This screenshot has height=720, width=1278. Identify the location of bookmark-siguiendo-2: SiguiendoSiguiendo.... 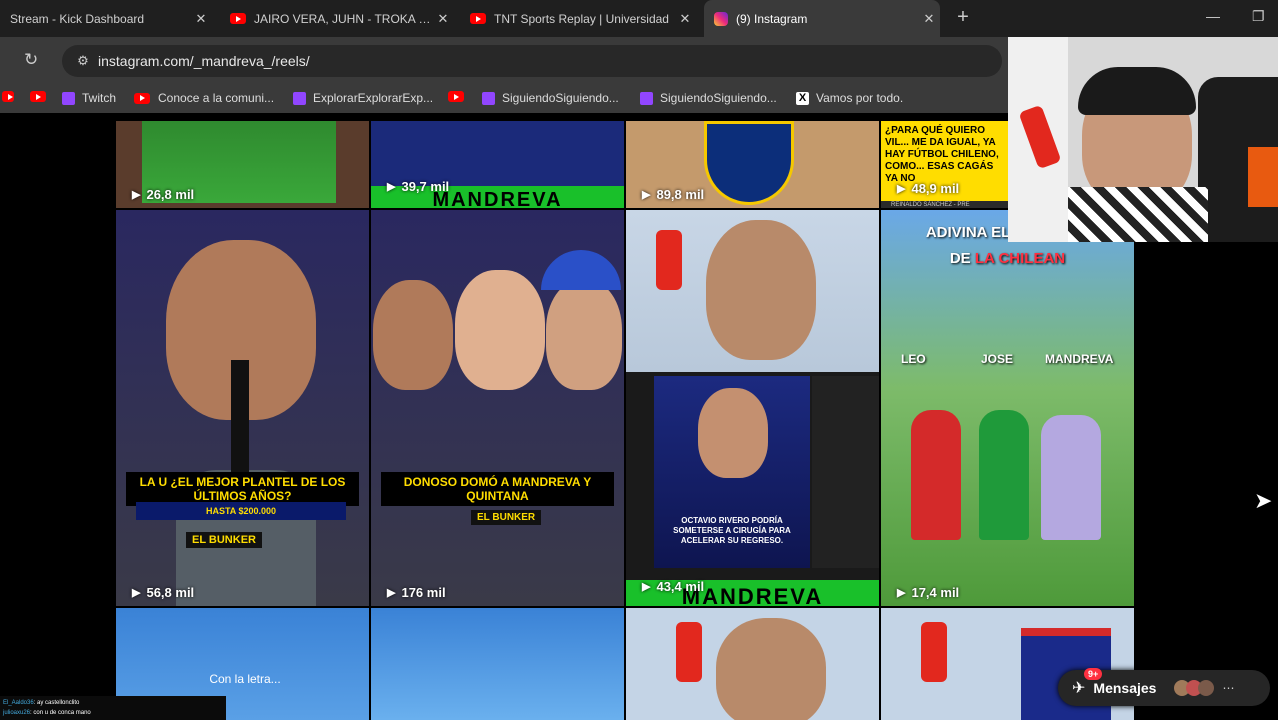
(708, 98).